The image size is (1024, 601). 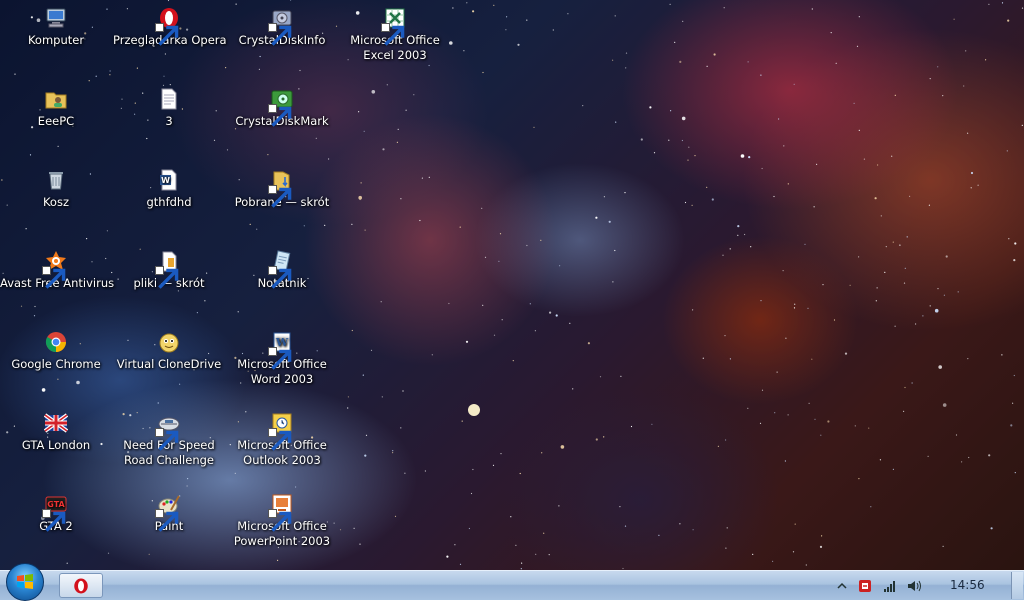 I want to click on desktop-icon-paint: Paint, so click(x=169, y=513).